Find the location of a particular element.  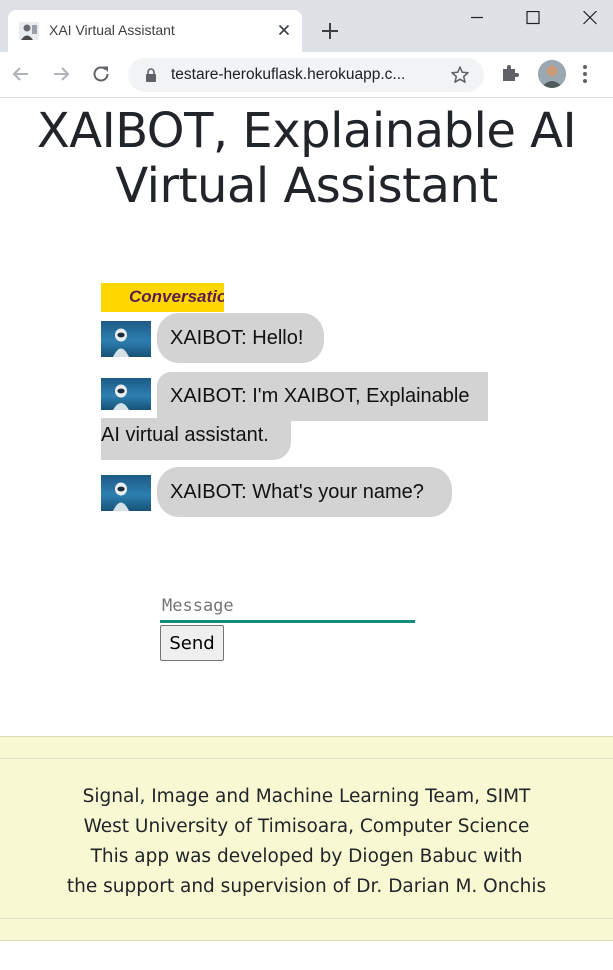

page-title-line-2: Virtual Assistant is located at coordinates (306, 186).